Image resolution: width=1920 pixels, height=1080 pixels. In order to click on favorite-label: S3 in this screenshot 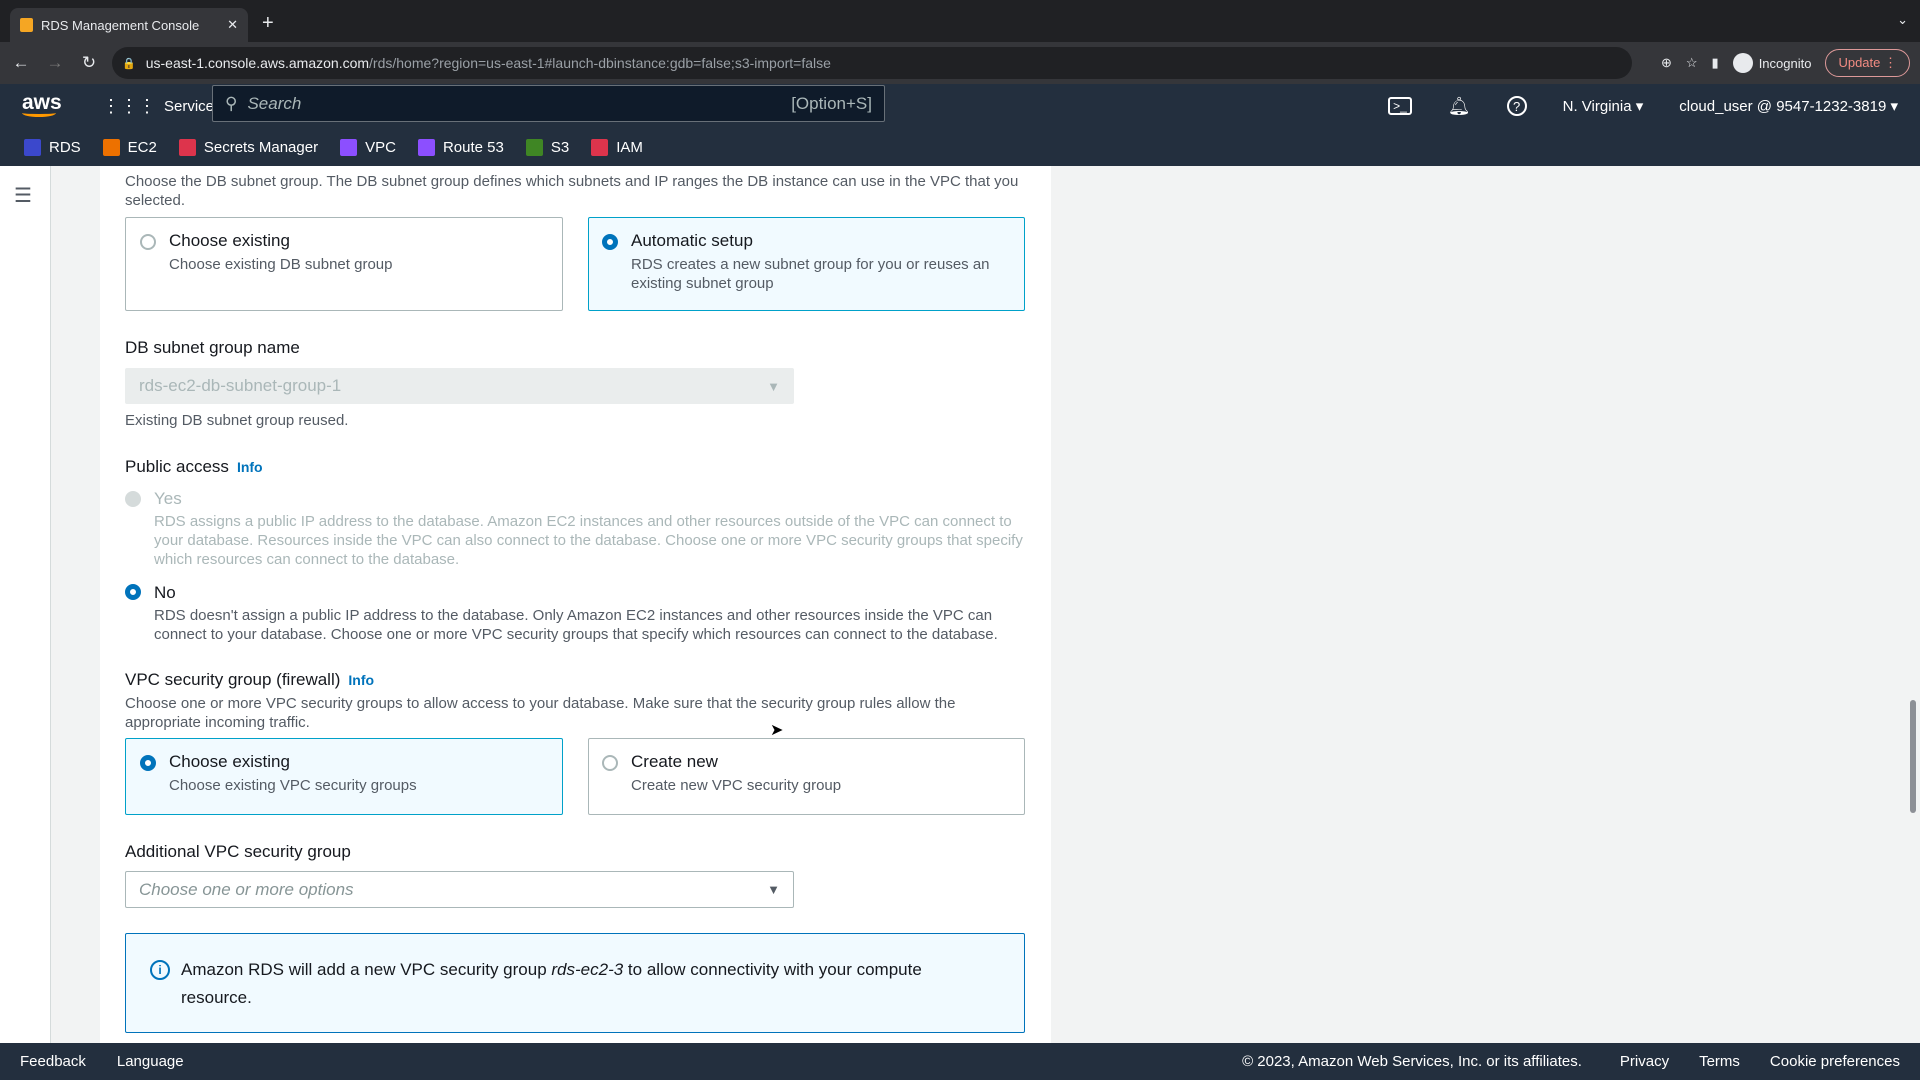, I will do `click(560, 147)`.